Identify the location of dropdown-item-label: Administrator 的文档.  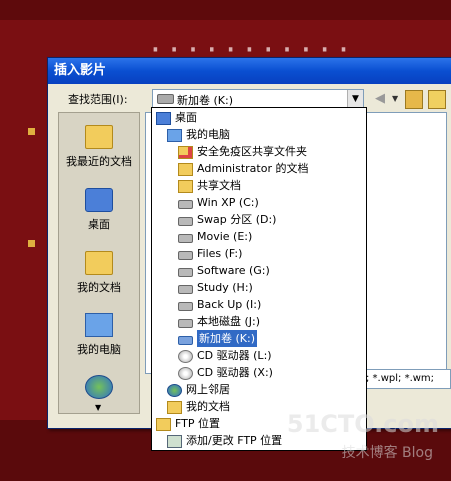
(253, 168).